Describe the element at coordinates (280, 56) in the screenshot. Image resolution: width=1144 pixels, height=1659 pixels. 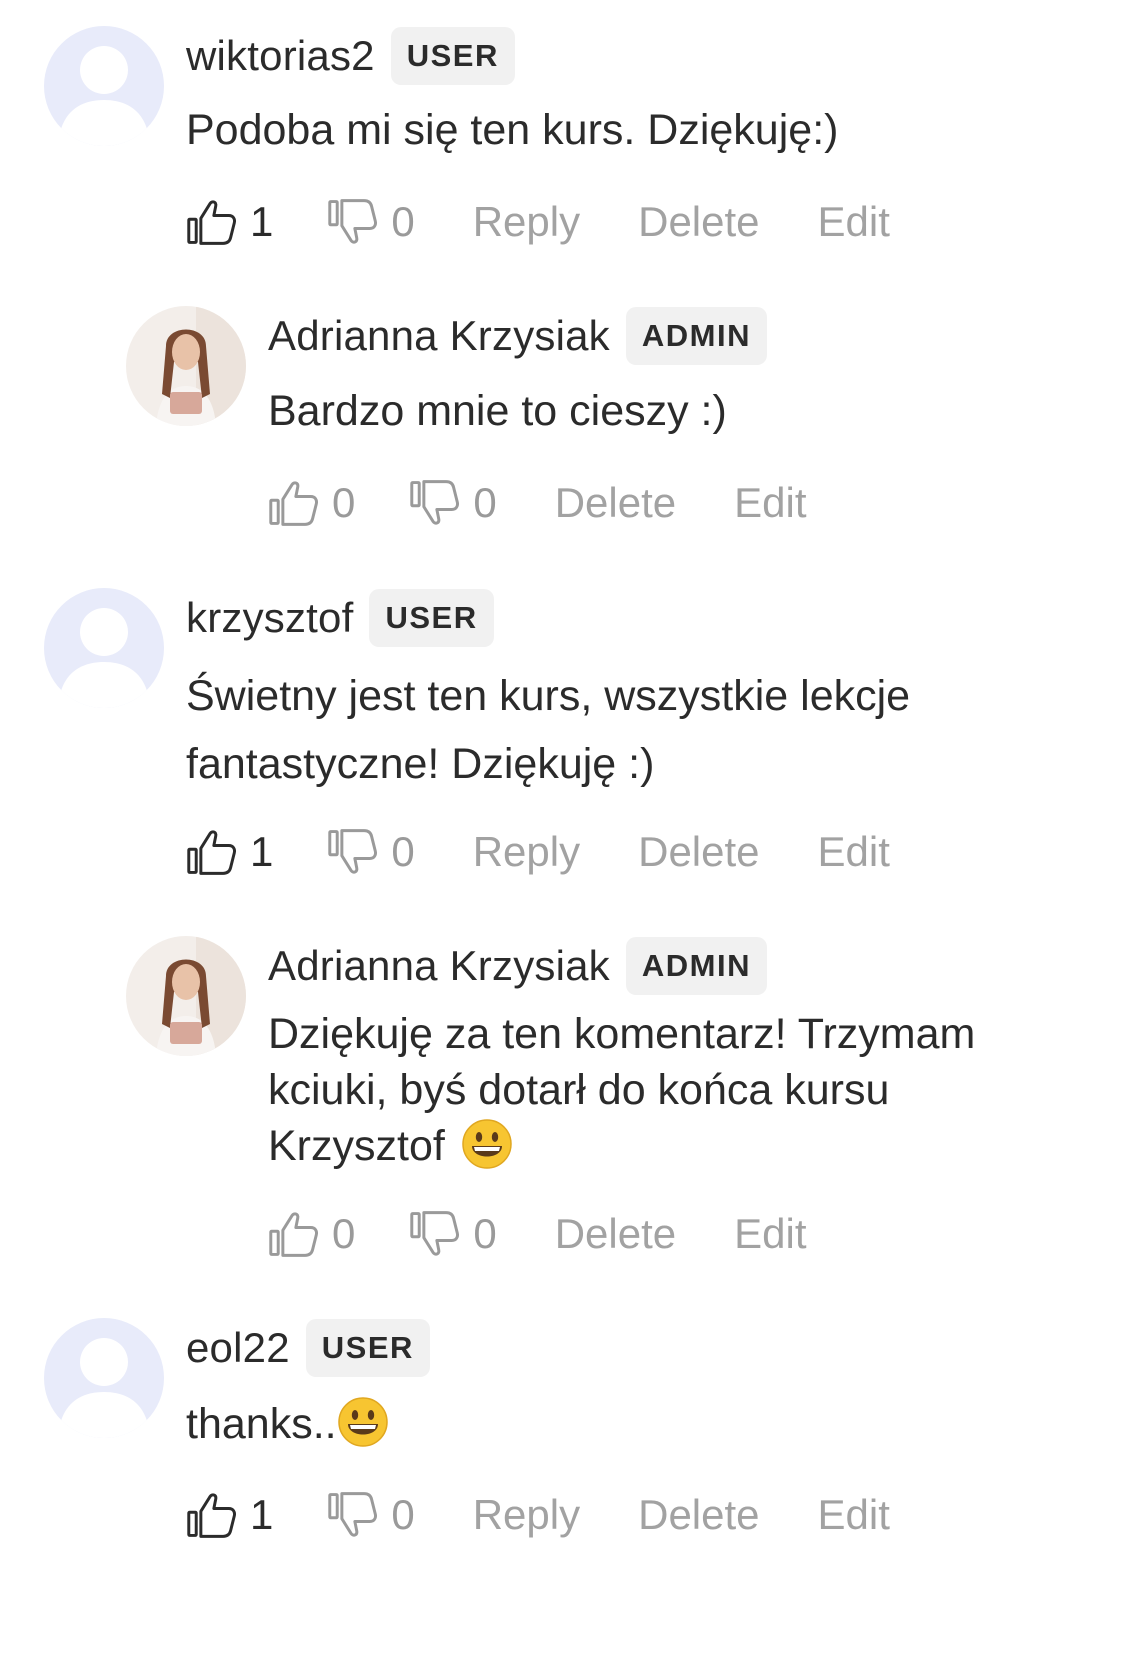
I see `comment-author: wiktorias2` at that location.